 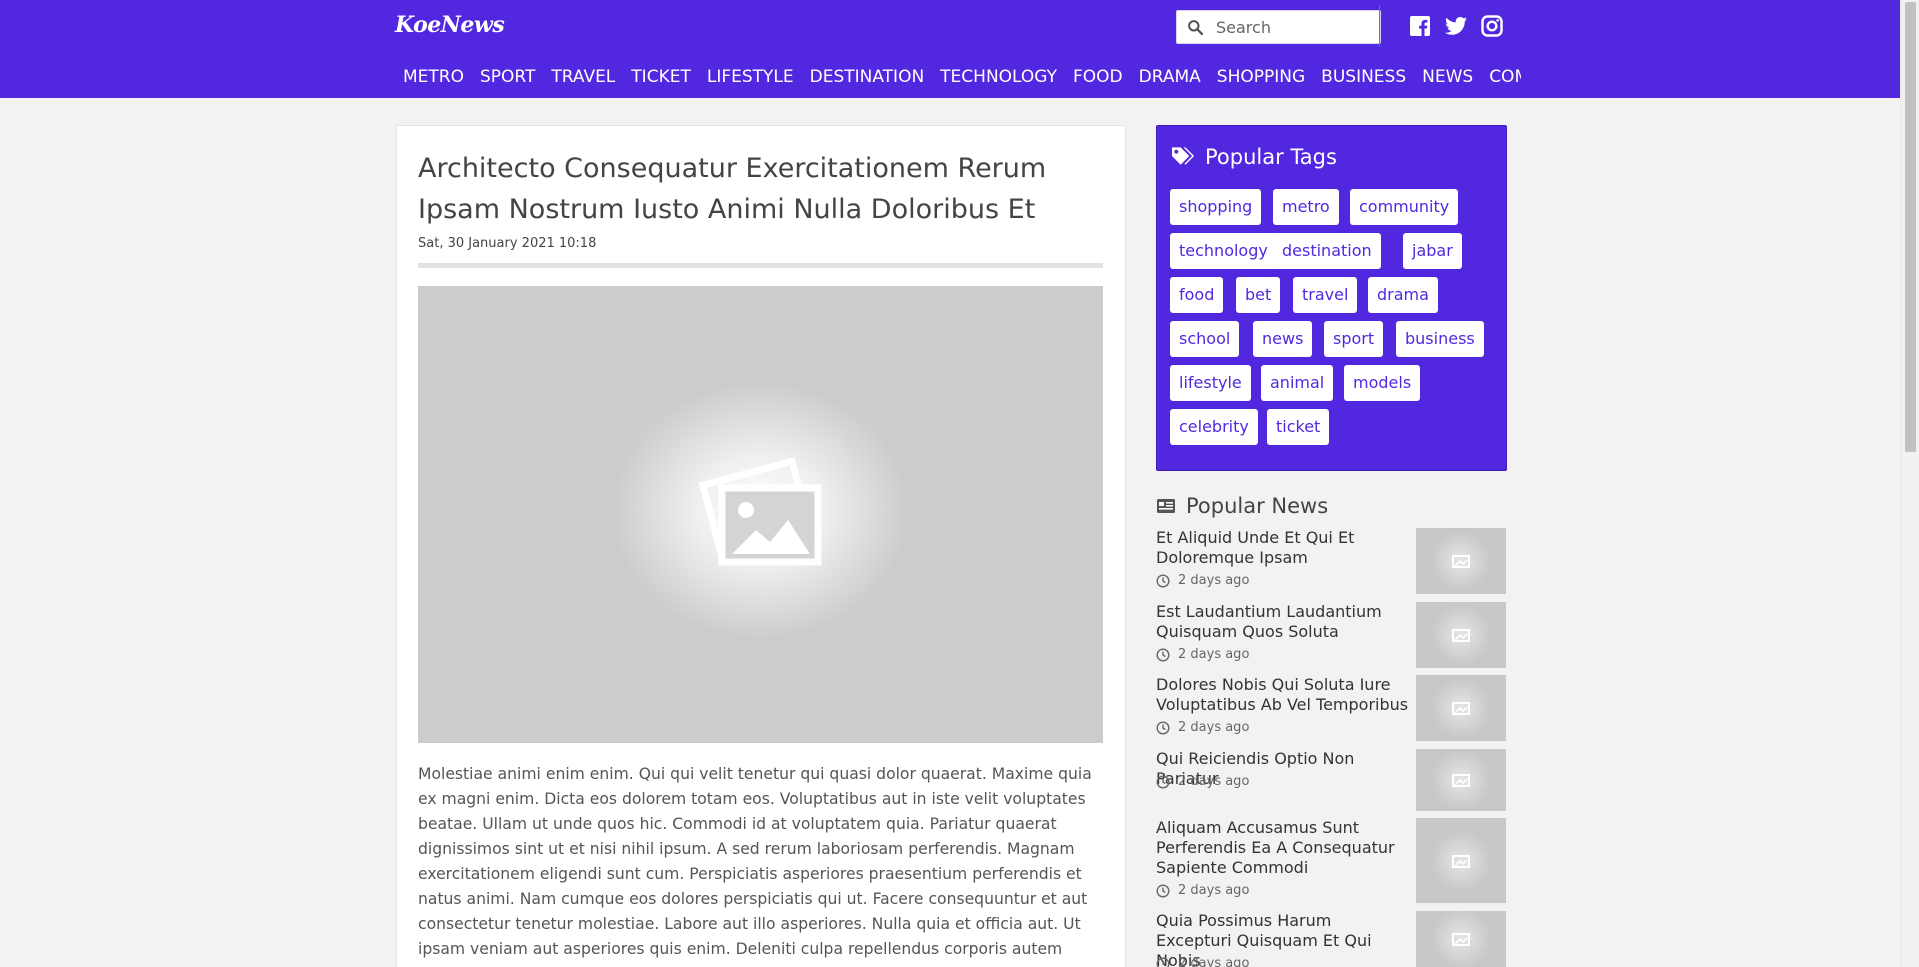 I want to click on tag-community: community, so click(x=1404, y=207).